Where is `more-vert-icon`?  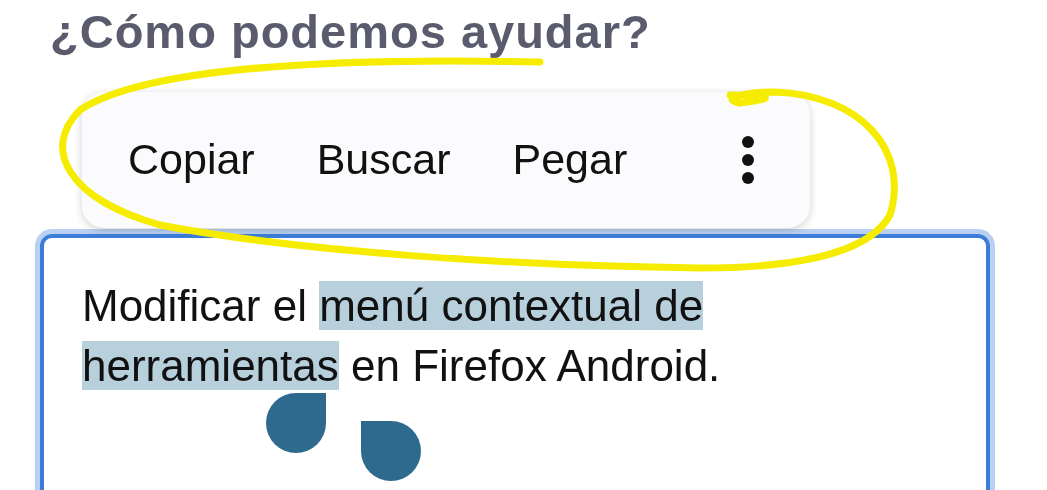
more-vert-icon is located at coordinates (748, 160).